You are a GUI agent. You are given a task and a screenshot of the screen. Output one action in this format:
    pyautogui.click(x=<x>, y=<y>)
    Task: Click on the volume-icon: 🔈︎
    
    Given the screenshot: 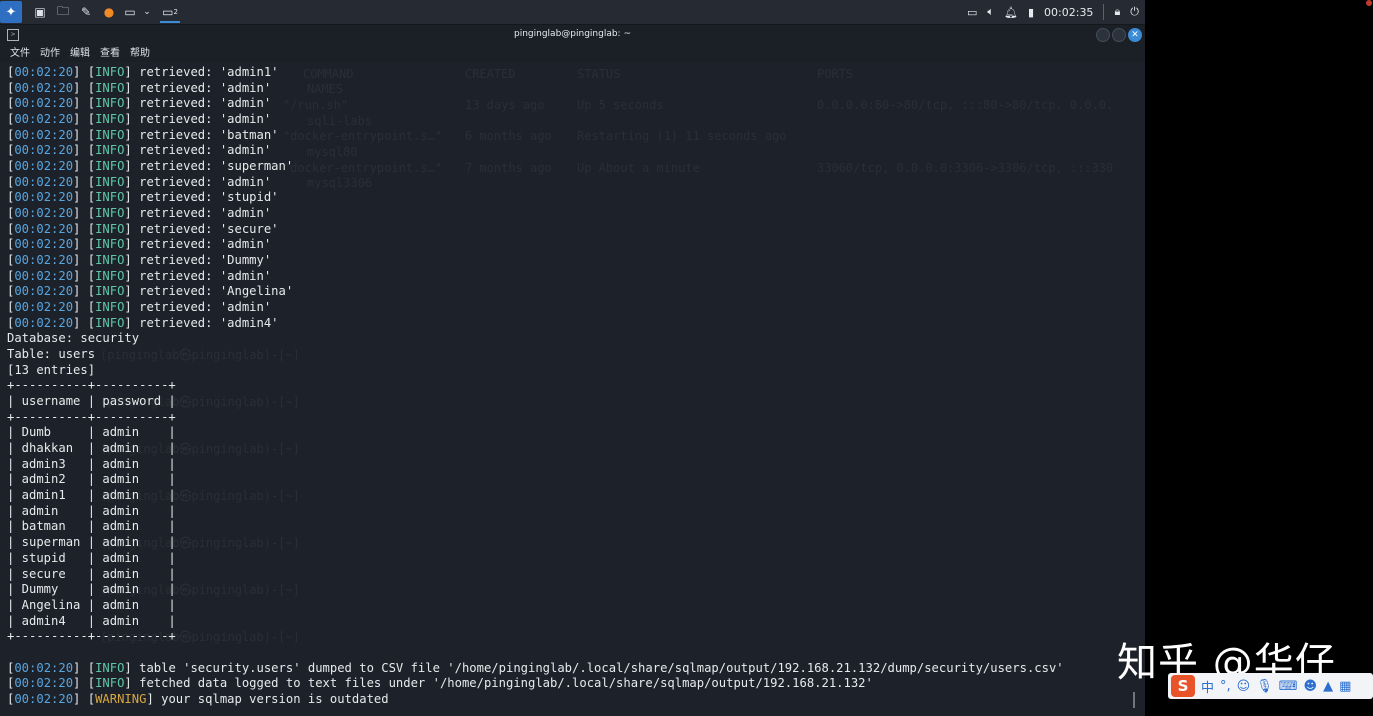 What is the action you would take?
    pyautogui.click(x=990, y=12)
    